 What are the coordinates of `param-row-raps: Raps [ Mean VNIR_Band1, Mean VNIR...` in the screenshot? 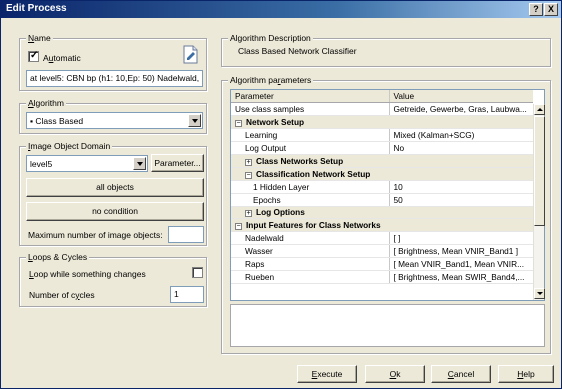 It's located at (382, 264).